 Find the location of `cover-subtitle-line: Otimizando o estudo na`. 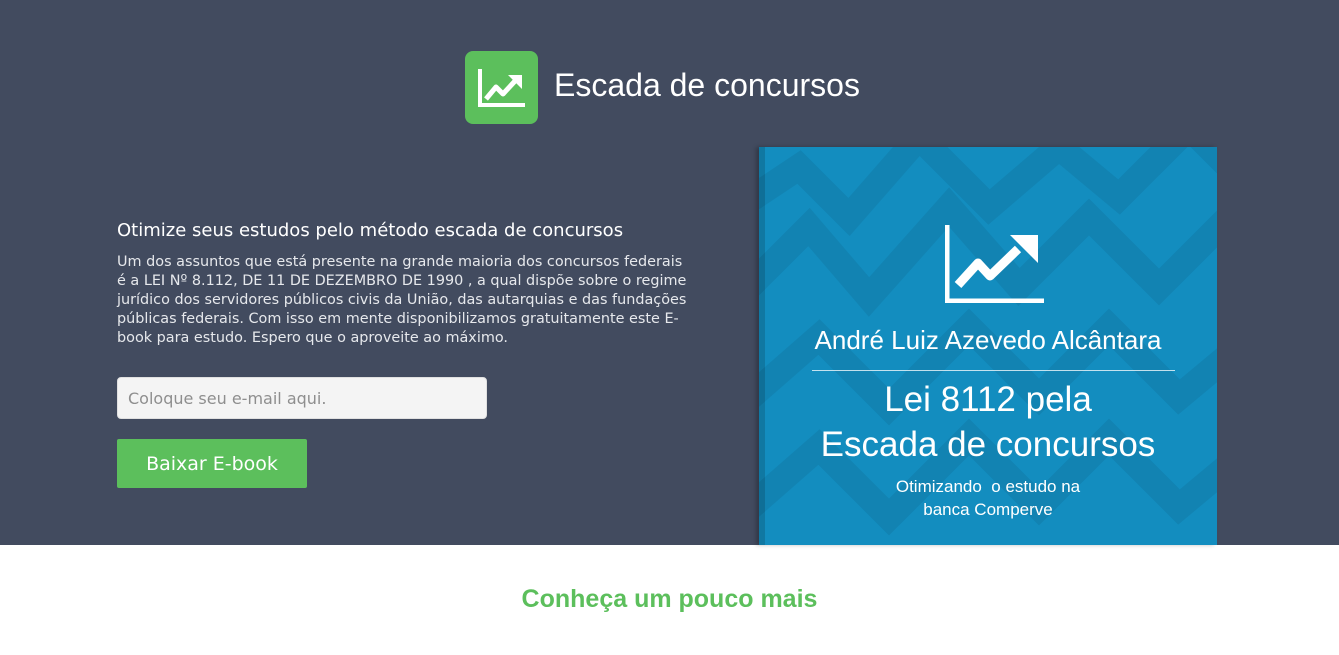

cover-subtitle-line: Otimizando o estudo na is located at coordinates (988, 486).